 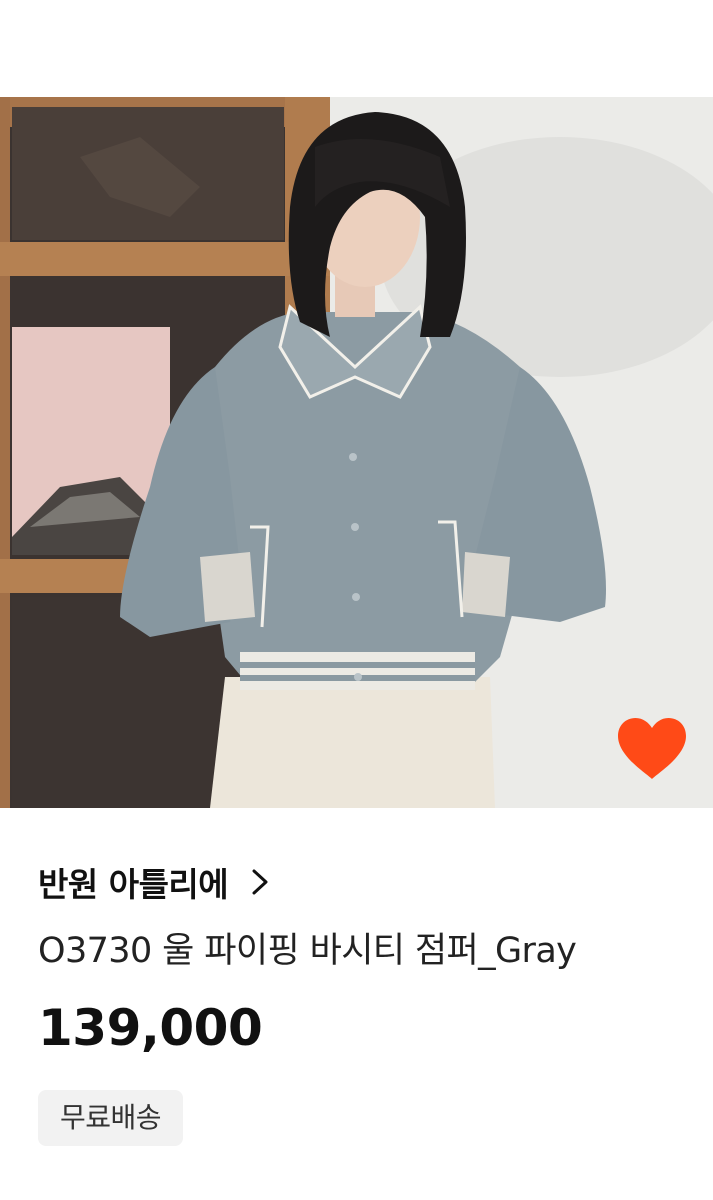 I want to click on chevron-right-icon, so click(x=260, y=882).